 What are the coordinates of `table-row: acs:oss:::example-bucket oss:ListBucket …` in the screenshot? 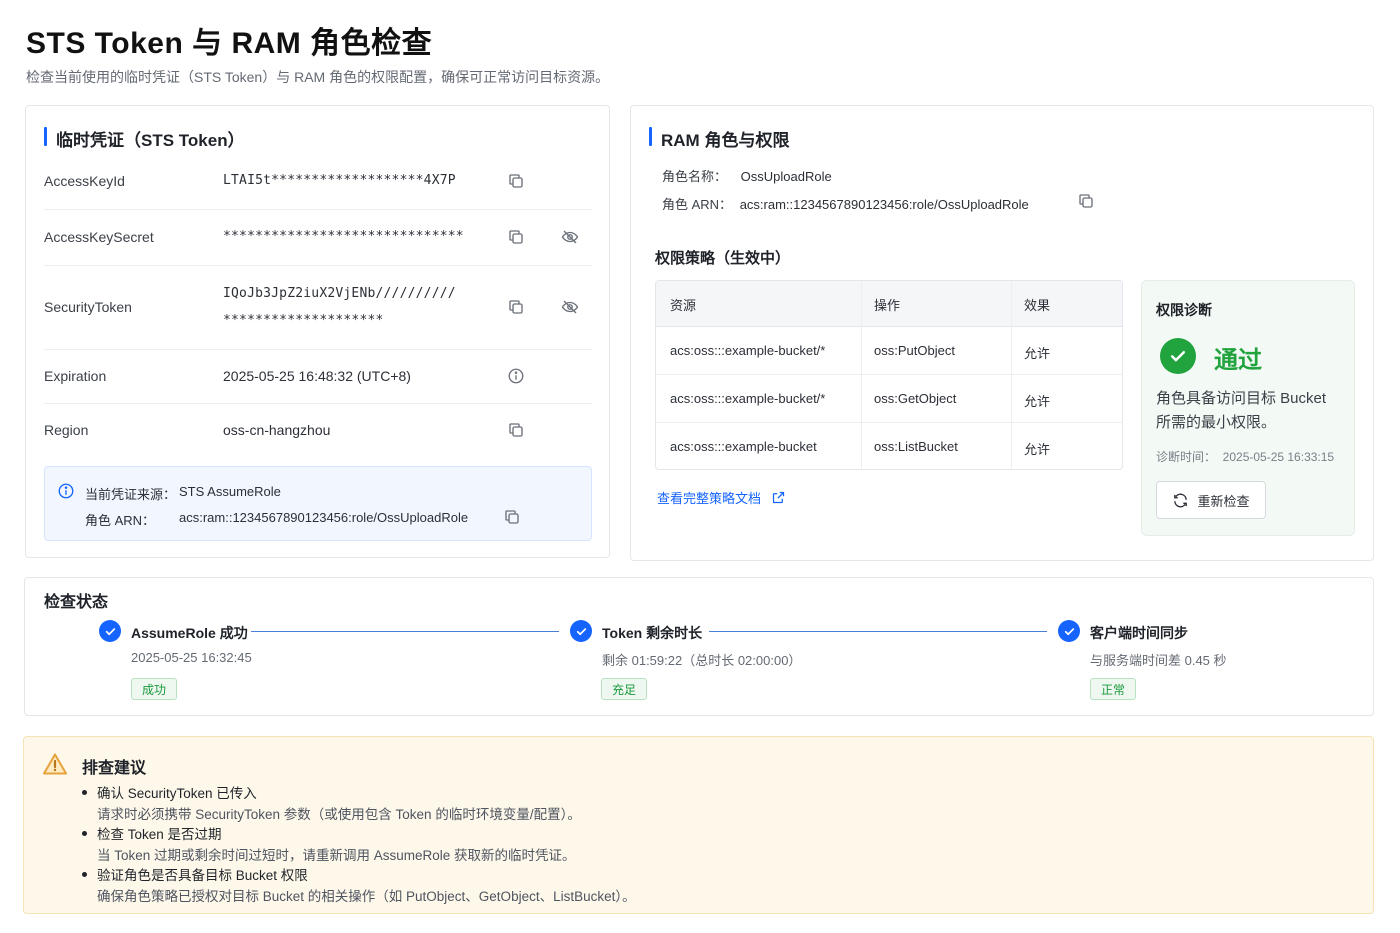 It's located at (889, 446).